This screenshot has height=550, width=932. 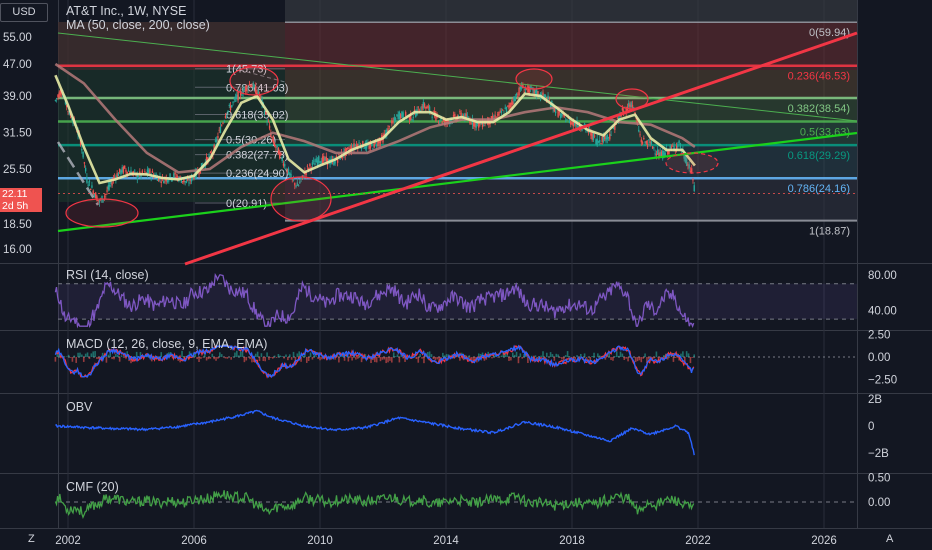 I want to click on ma-legend: MA (50, close, 200, close), so click(x=138, y=25).